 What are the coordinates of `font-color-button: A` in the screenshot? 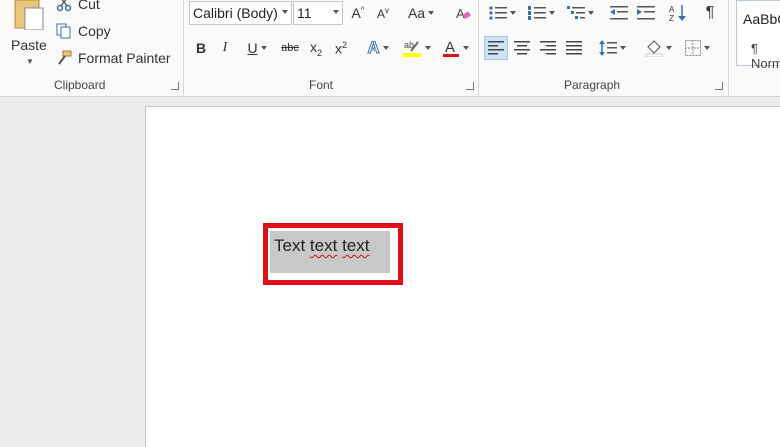 It's located at (455, 48).